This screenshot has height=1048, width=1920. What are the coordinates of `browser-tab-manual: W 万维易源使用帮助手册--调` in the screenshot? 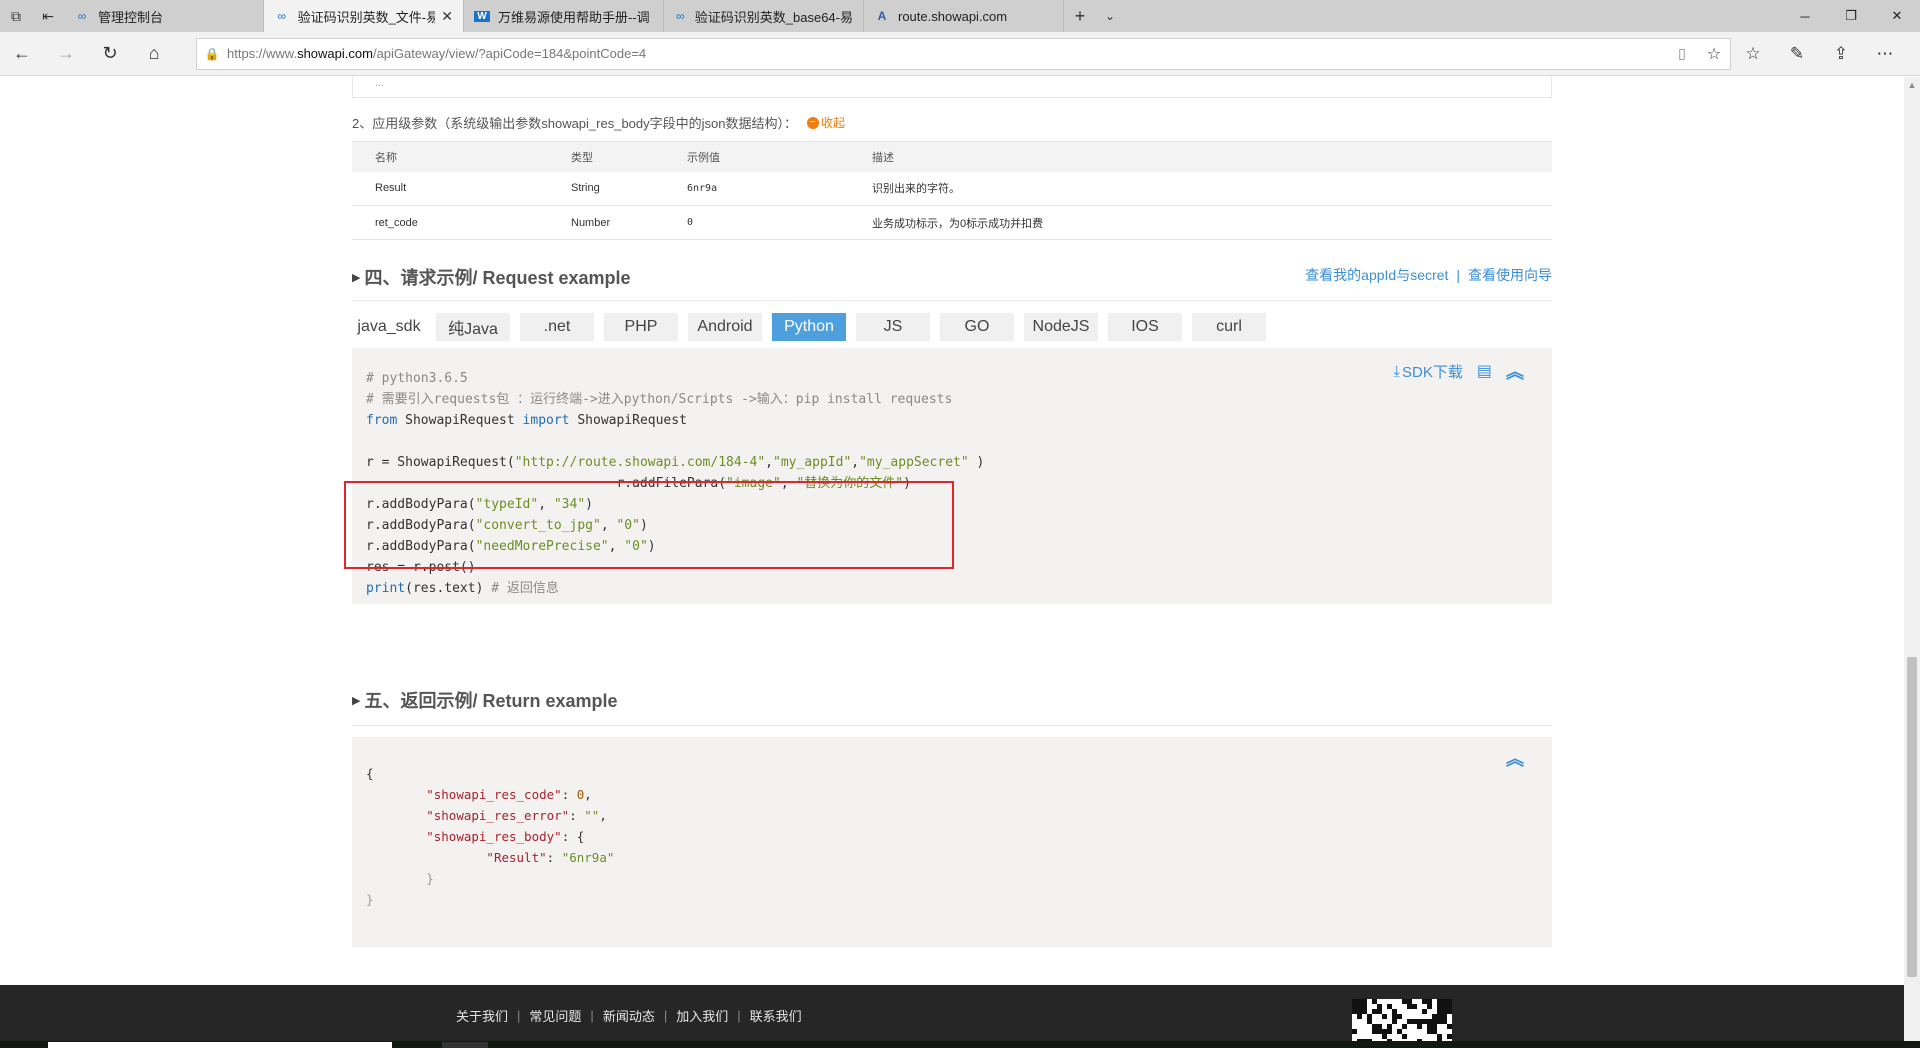 It's located at (564, 16).